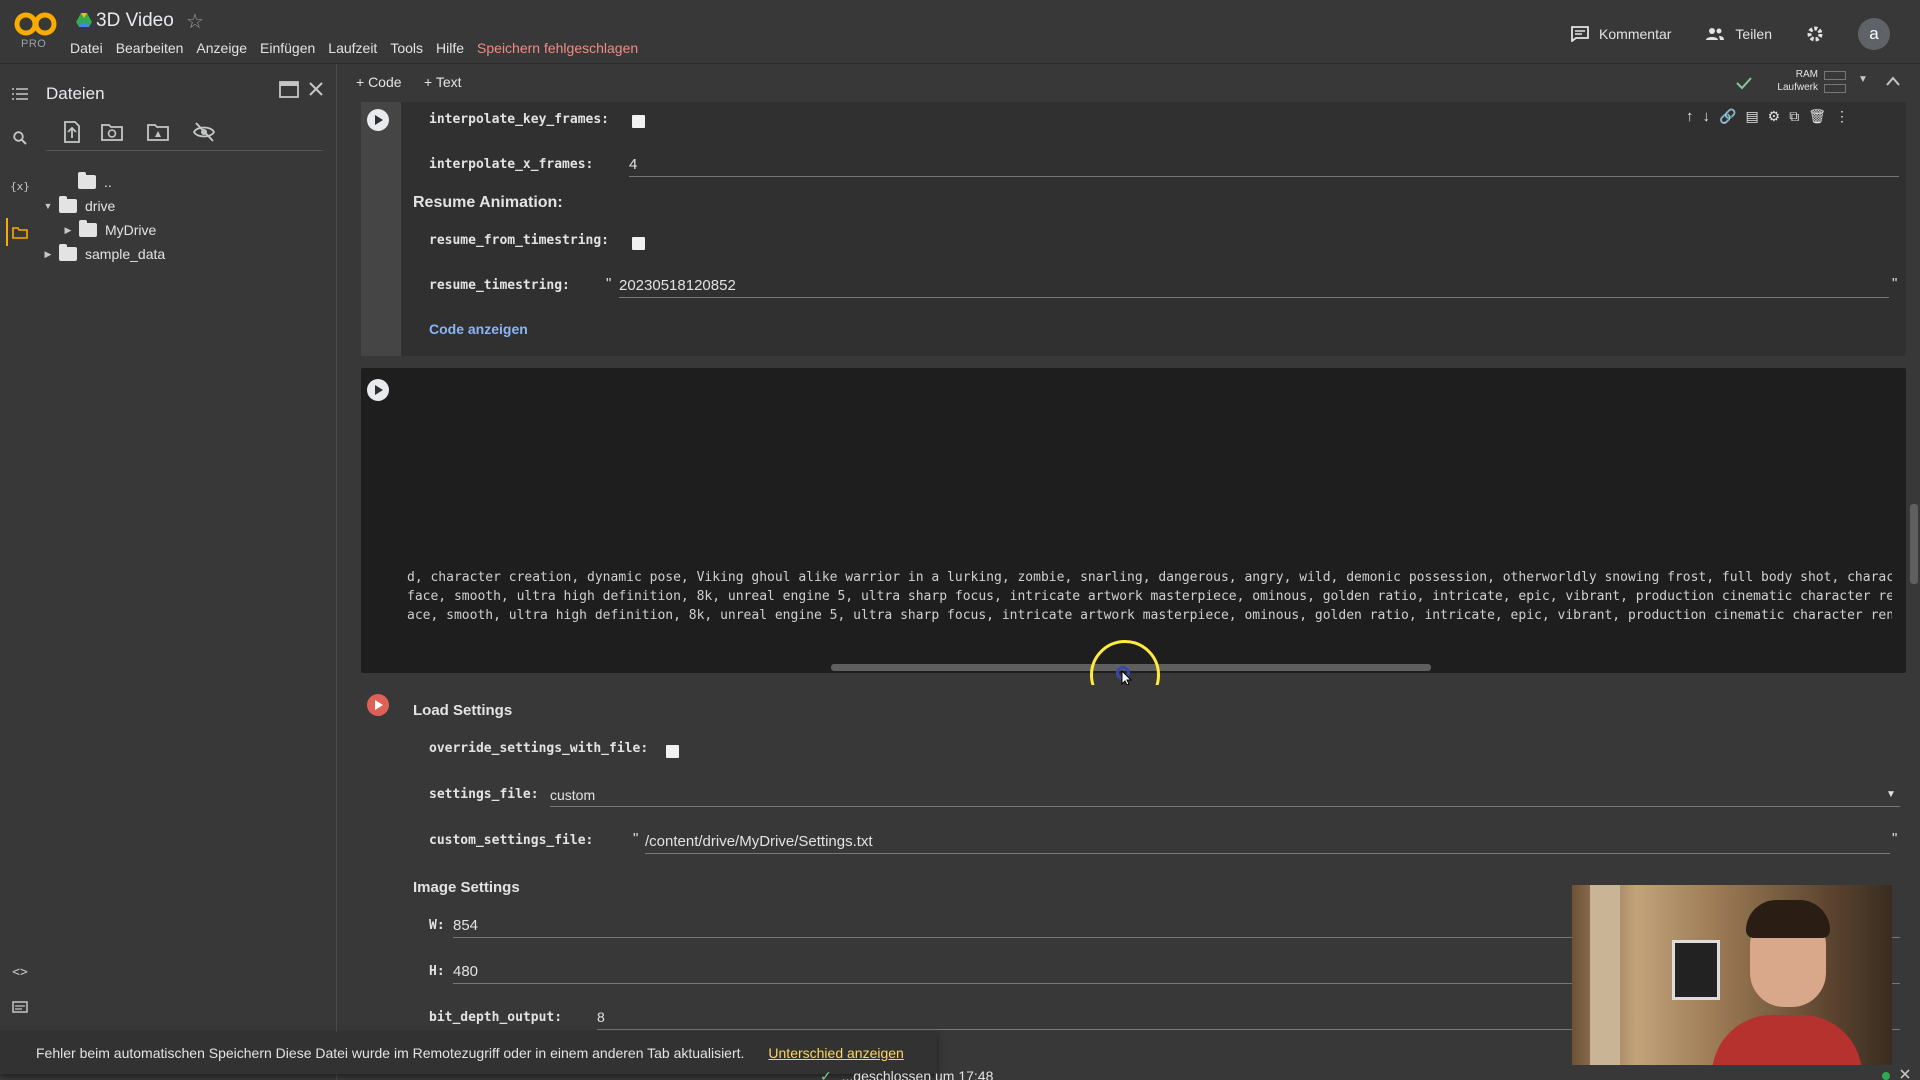  What do you see at coordinates (1863, 79) in the screenshot?
I see `runtime-dropdown-icon: ▼` at bounding box center [1863, 79].